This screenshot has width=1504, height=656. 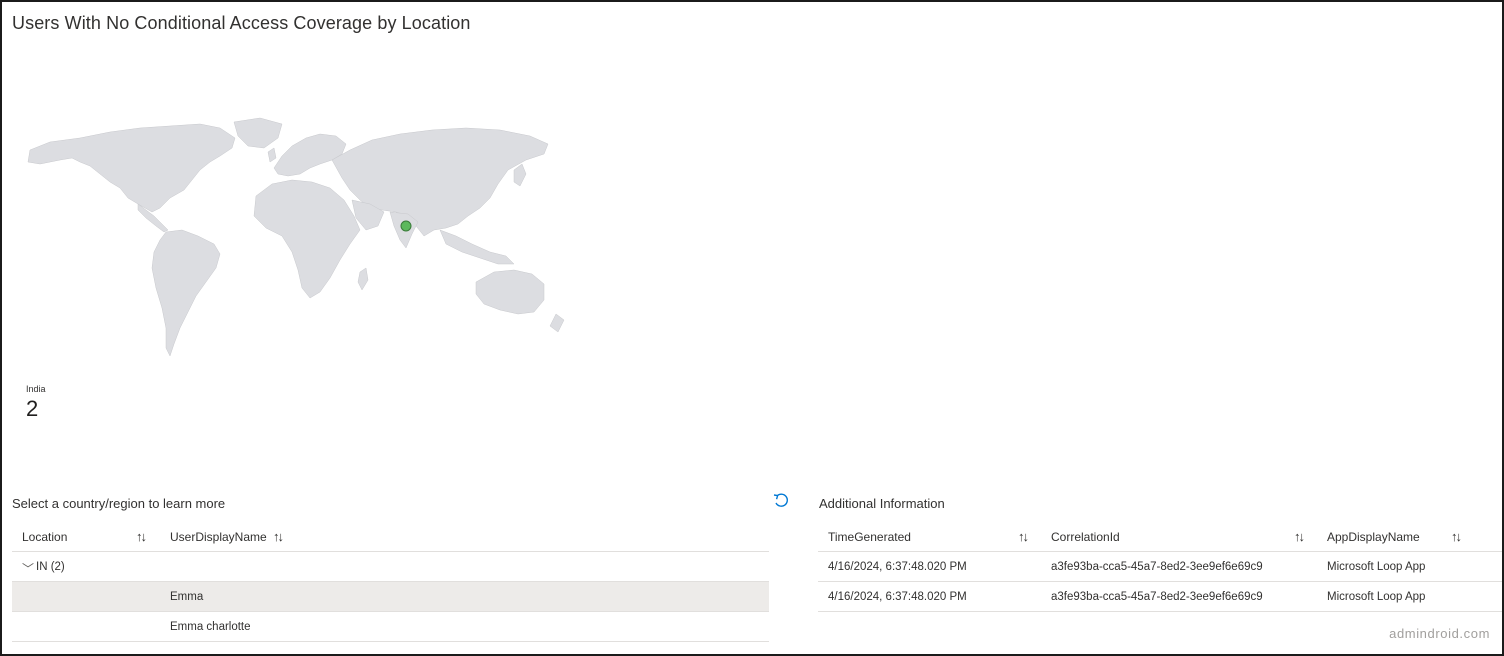 What do you see at coordinates (50, 567) in the screenshot?
I see `group-label: IN (2)` at bounding box center [50, 567].